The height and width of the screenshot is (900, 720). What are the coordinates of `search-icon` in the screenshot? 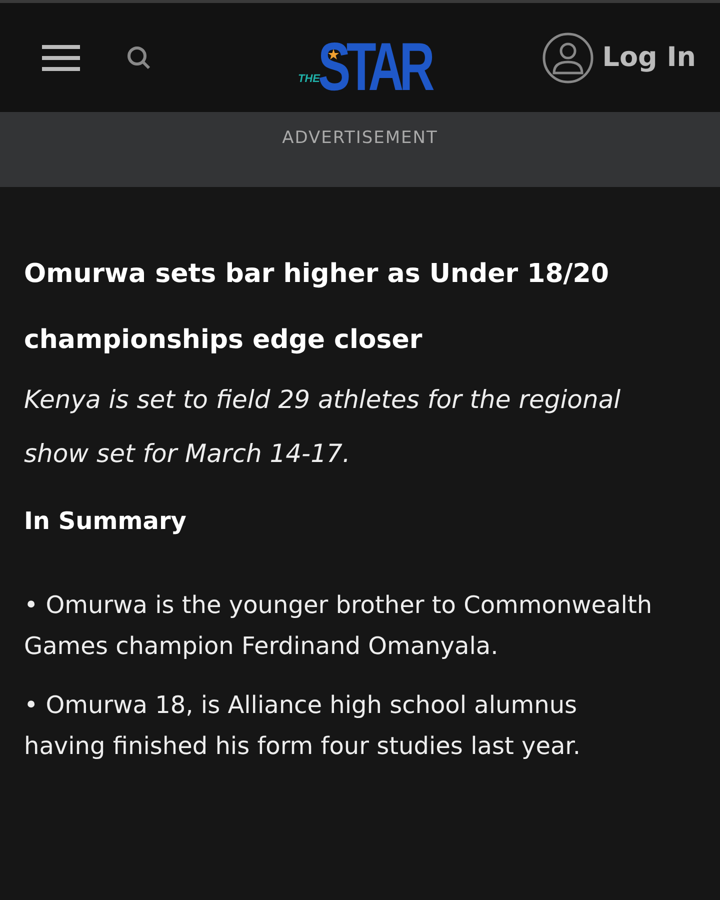 It's located at (139, 57).